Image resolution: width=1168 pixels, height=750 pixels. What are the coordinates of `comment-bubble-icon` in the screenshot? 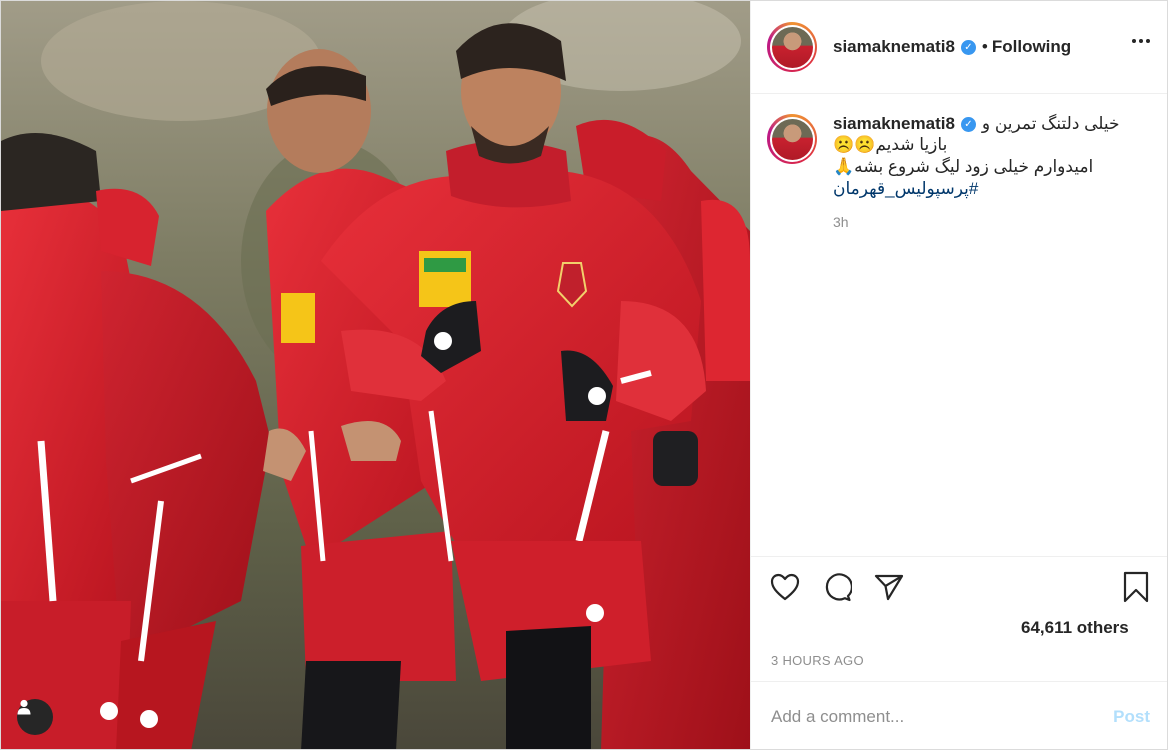 It's located at (838, 587).